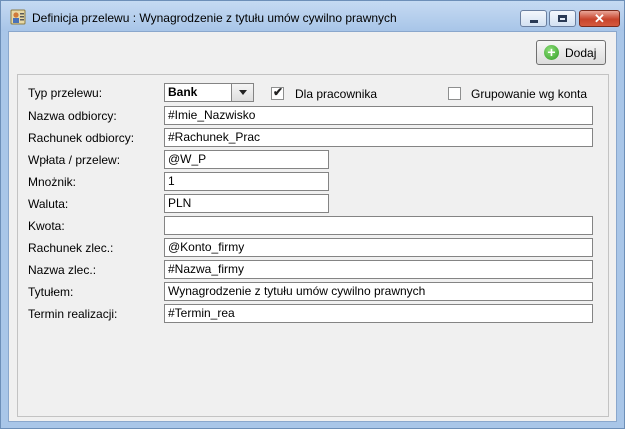 This screenshot has width=627, height=431. Describe the element at coordinates (246, 159) in the screenshot. I see `wplata-przelew-input: @W_P` at that location.